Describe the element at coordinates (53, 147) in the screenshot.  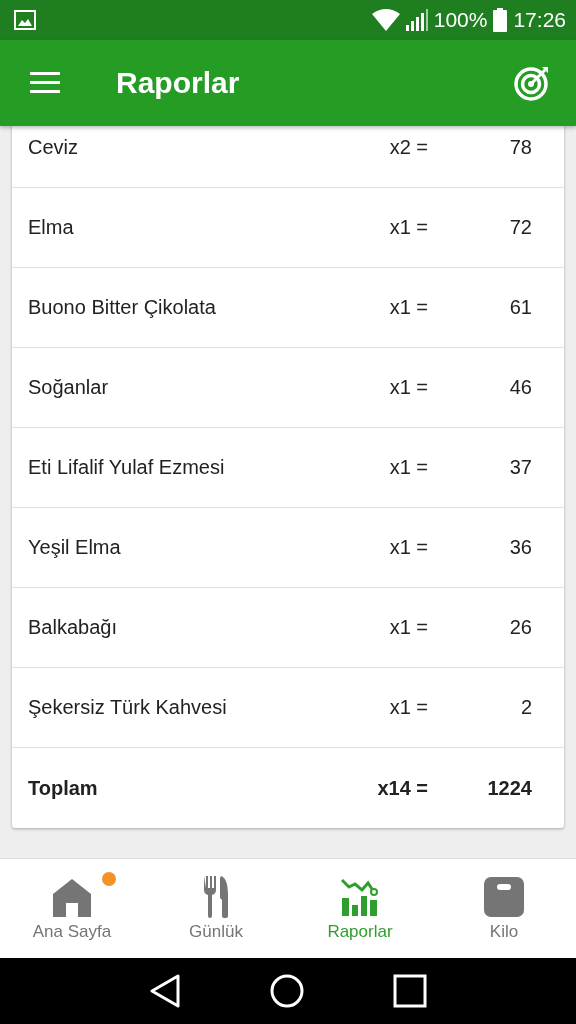
I see `food-name: Ceviz` at that location.